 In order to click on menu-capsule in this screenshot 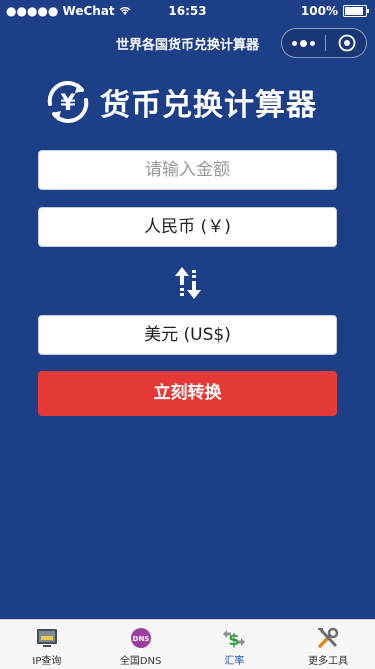, I will do `click(324, 43)`.